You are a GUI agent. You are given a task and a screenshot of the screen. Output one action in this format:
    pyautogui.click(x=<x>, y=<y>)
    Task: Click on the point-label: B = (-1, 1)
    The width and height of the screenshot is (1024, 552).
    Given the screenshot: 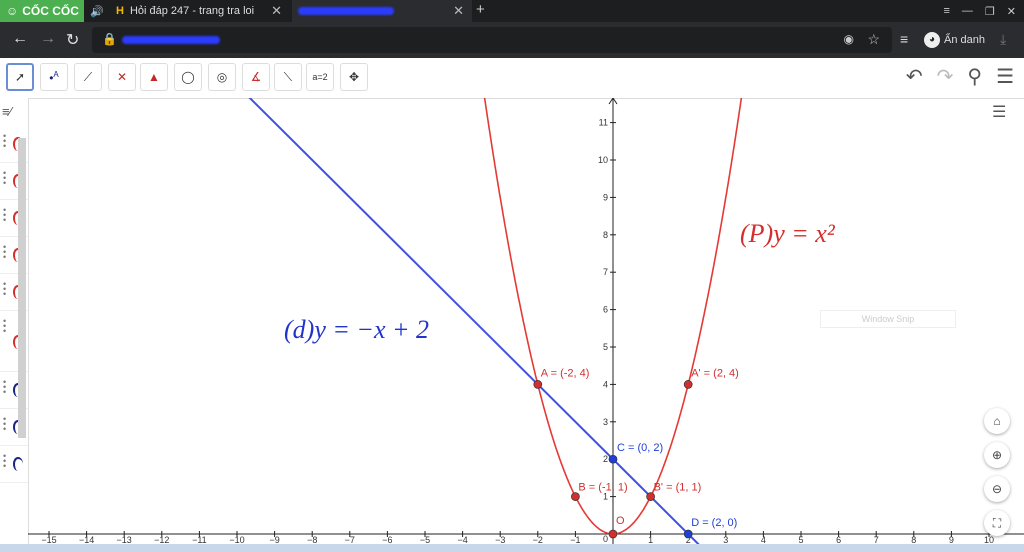 What is the action you would take?
    pyautogui.click(x=602, y=488)
    